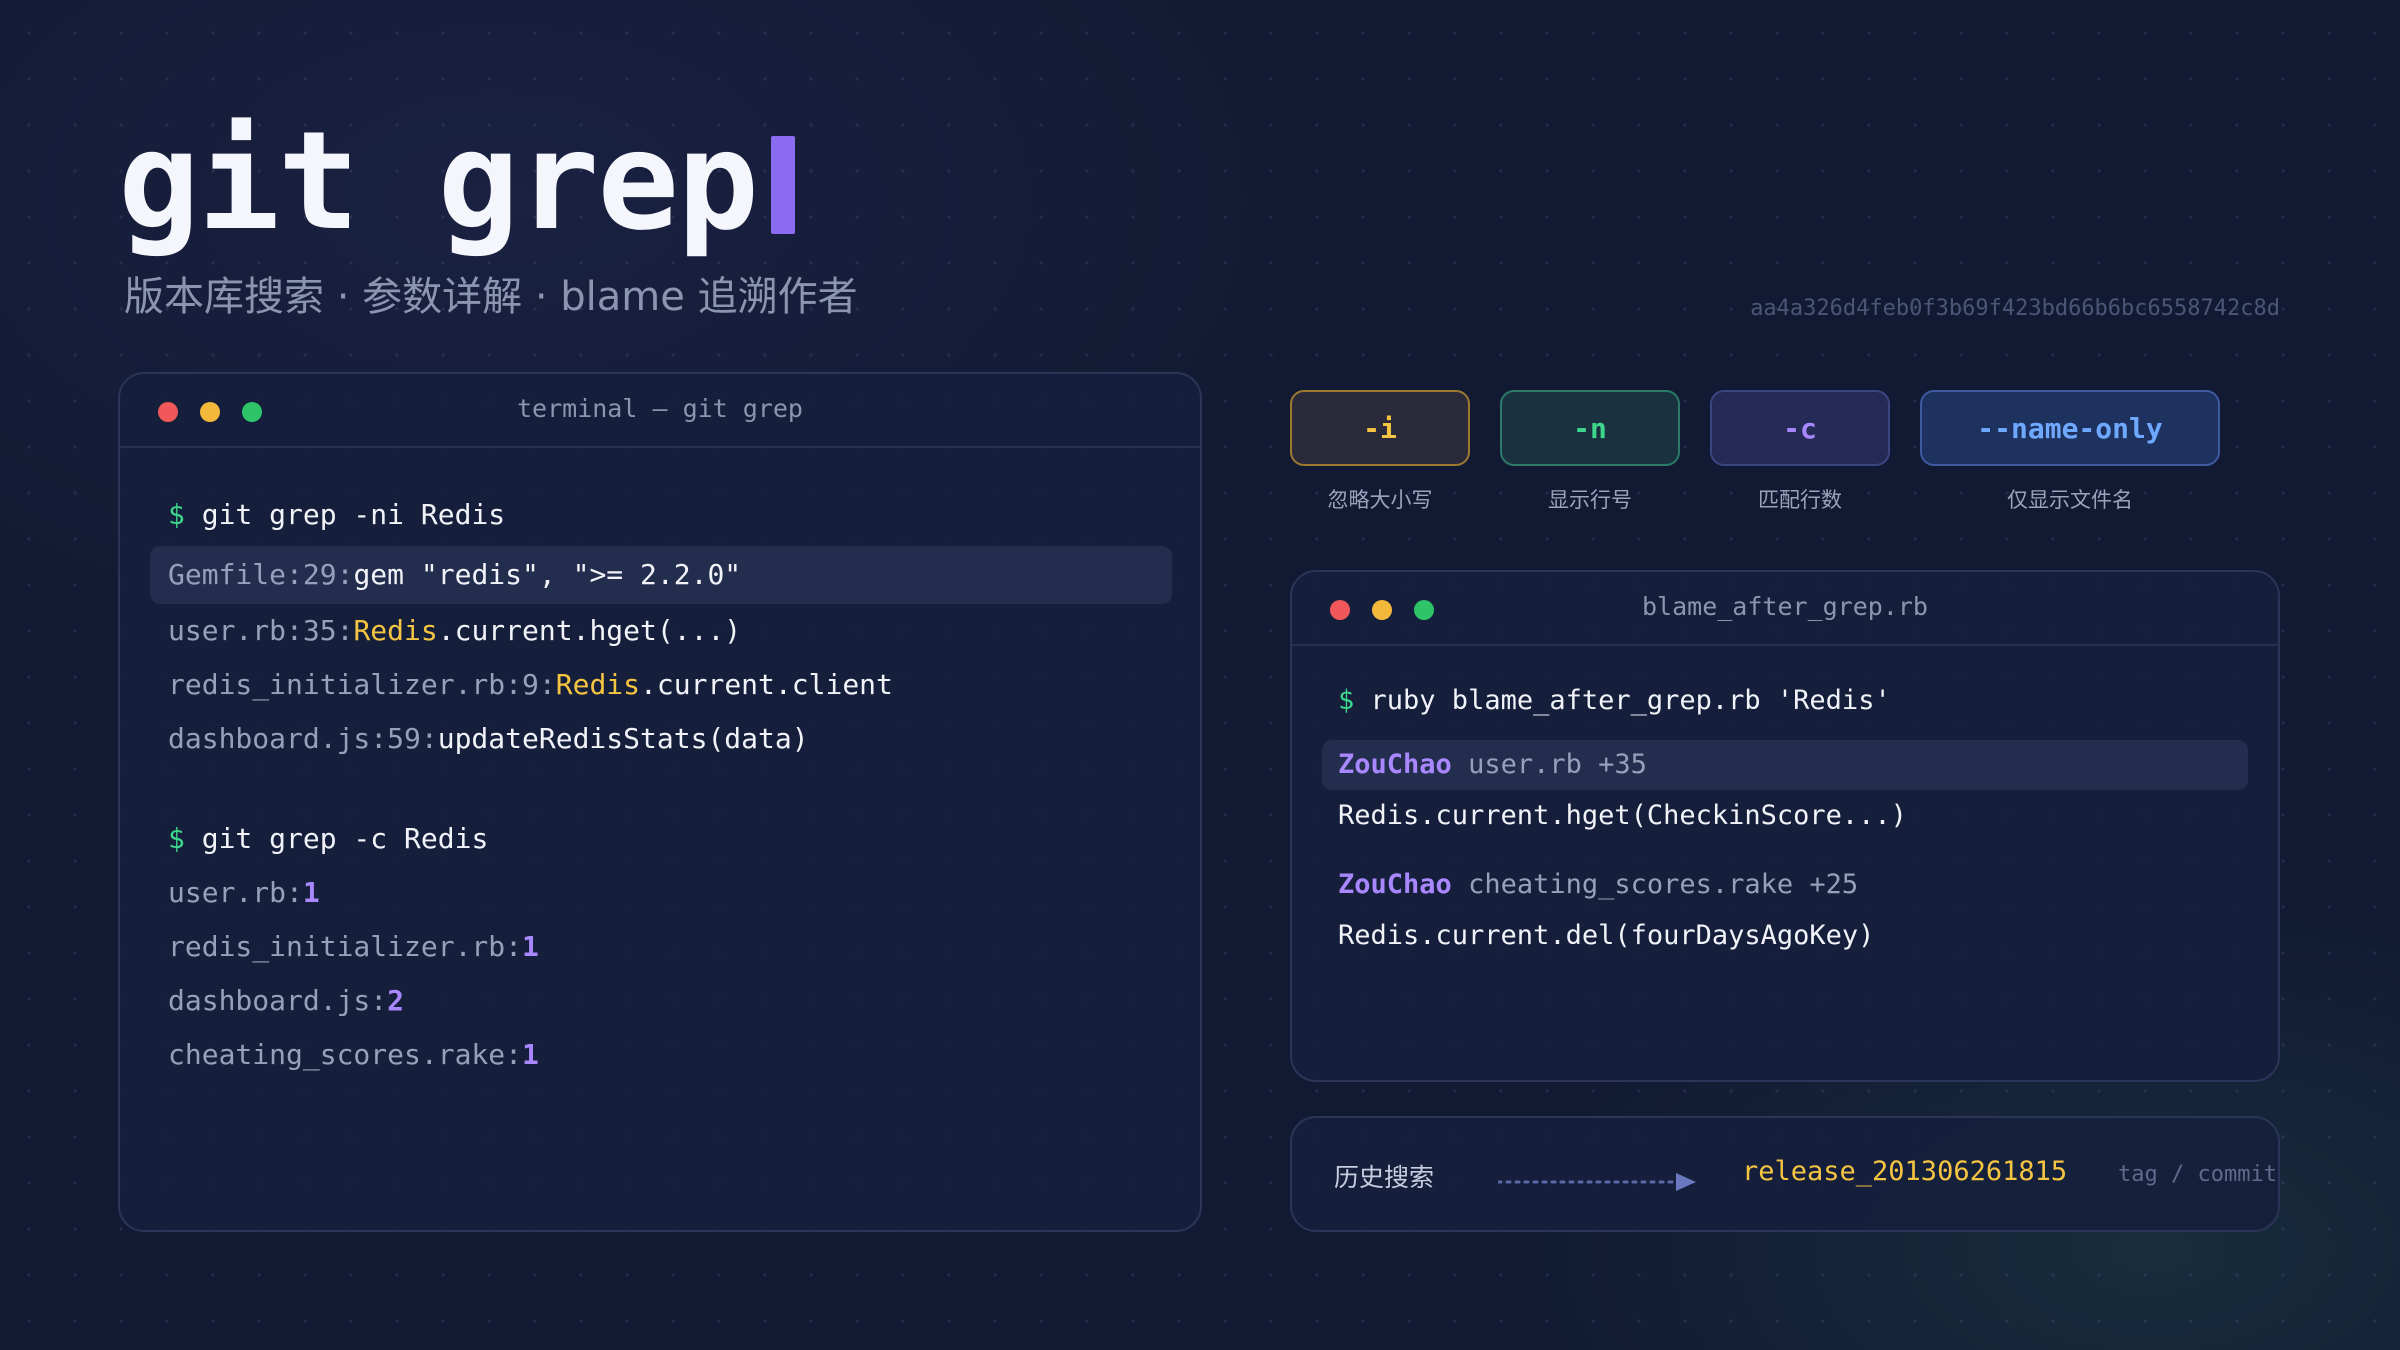  What do you see at coordinates (660, 1055) in the screenshot?
I see `count-result-line: cheating_scores.rake:1` at bounding box center [660, 1055].